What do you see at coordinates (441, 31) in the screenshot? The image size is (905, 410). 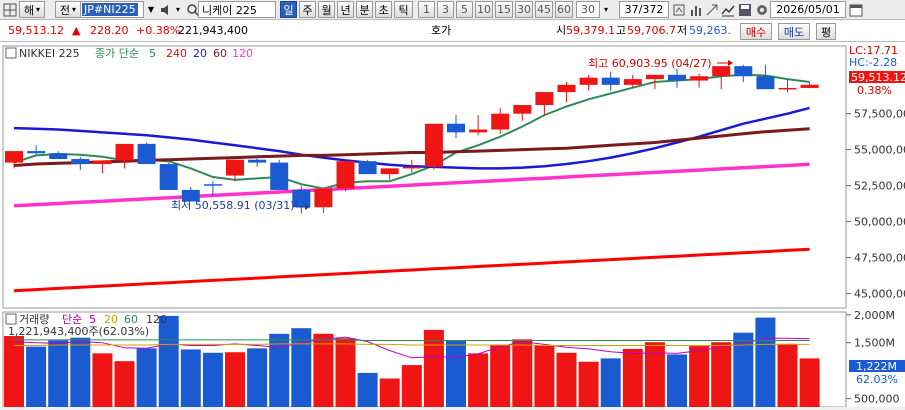 I see `hoga-label: 호가` at bounding box center [441, 31].